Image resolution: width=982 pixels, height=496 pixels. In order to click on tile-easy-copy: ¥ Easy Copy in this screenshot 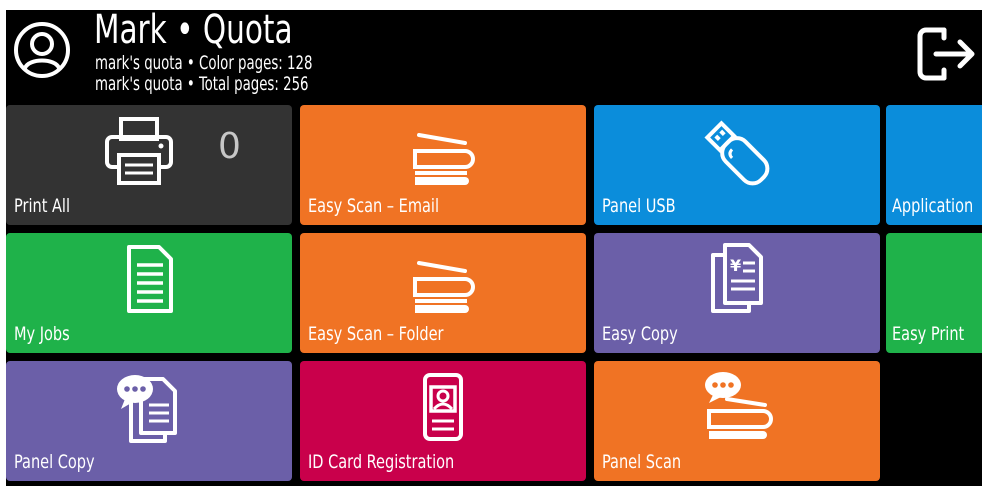, I will do `click(737, 293)`.